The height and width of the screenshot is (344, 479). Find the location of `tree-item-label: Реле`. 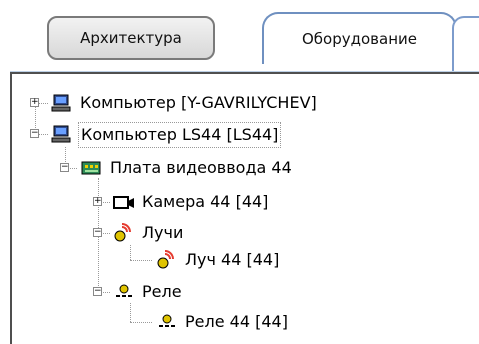

tree-item-label: Реле is located at coordinates (162, 291).